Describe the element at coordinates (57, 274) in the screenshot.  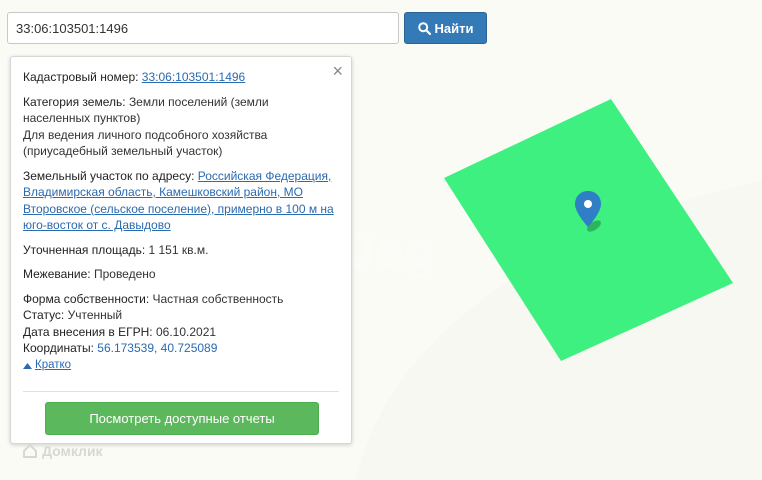
I see `survey-label: Межевание:` at that location.